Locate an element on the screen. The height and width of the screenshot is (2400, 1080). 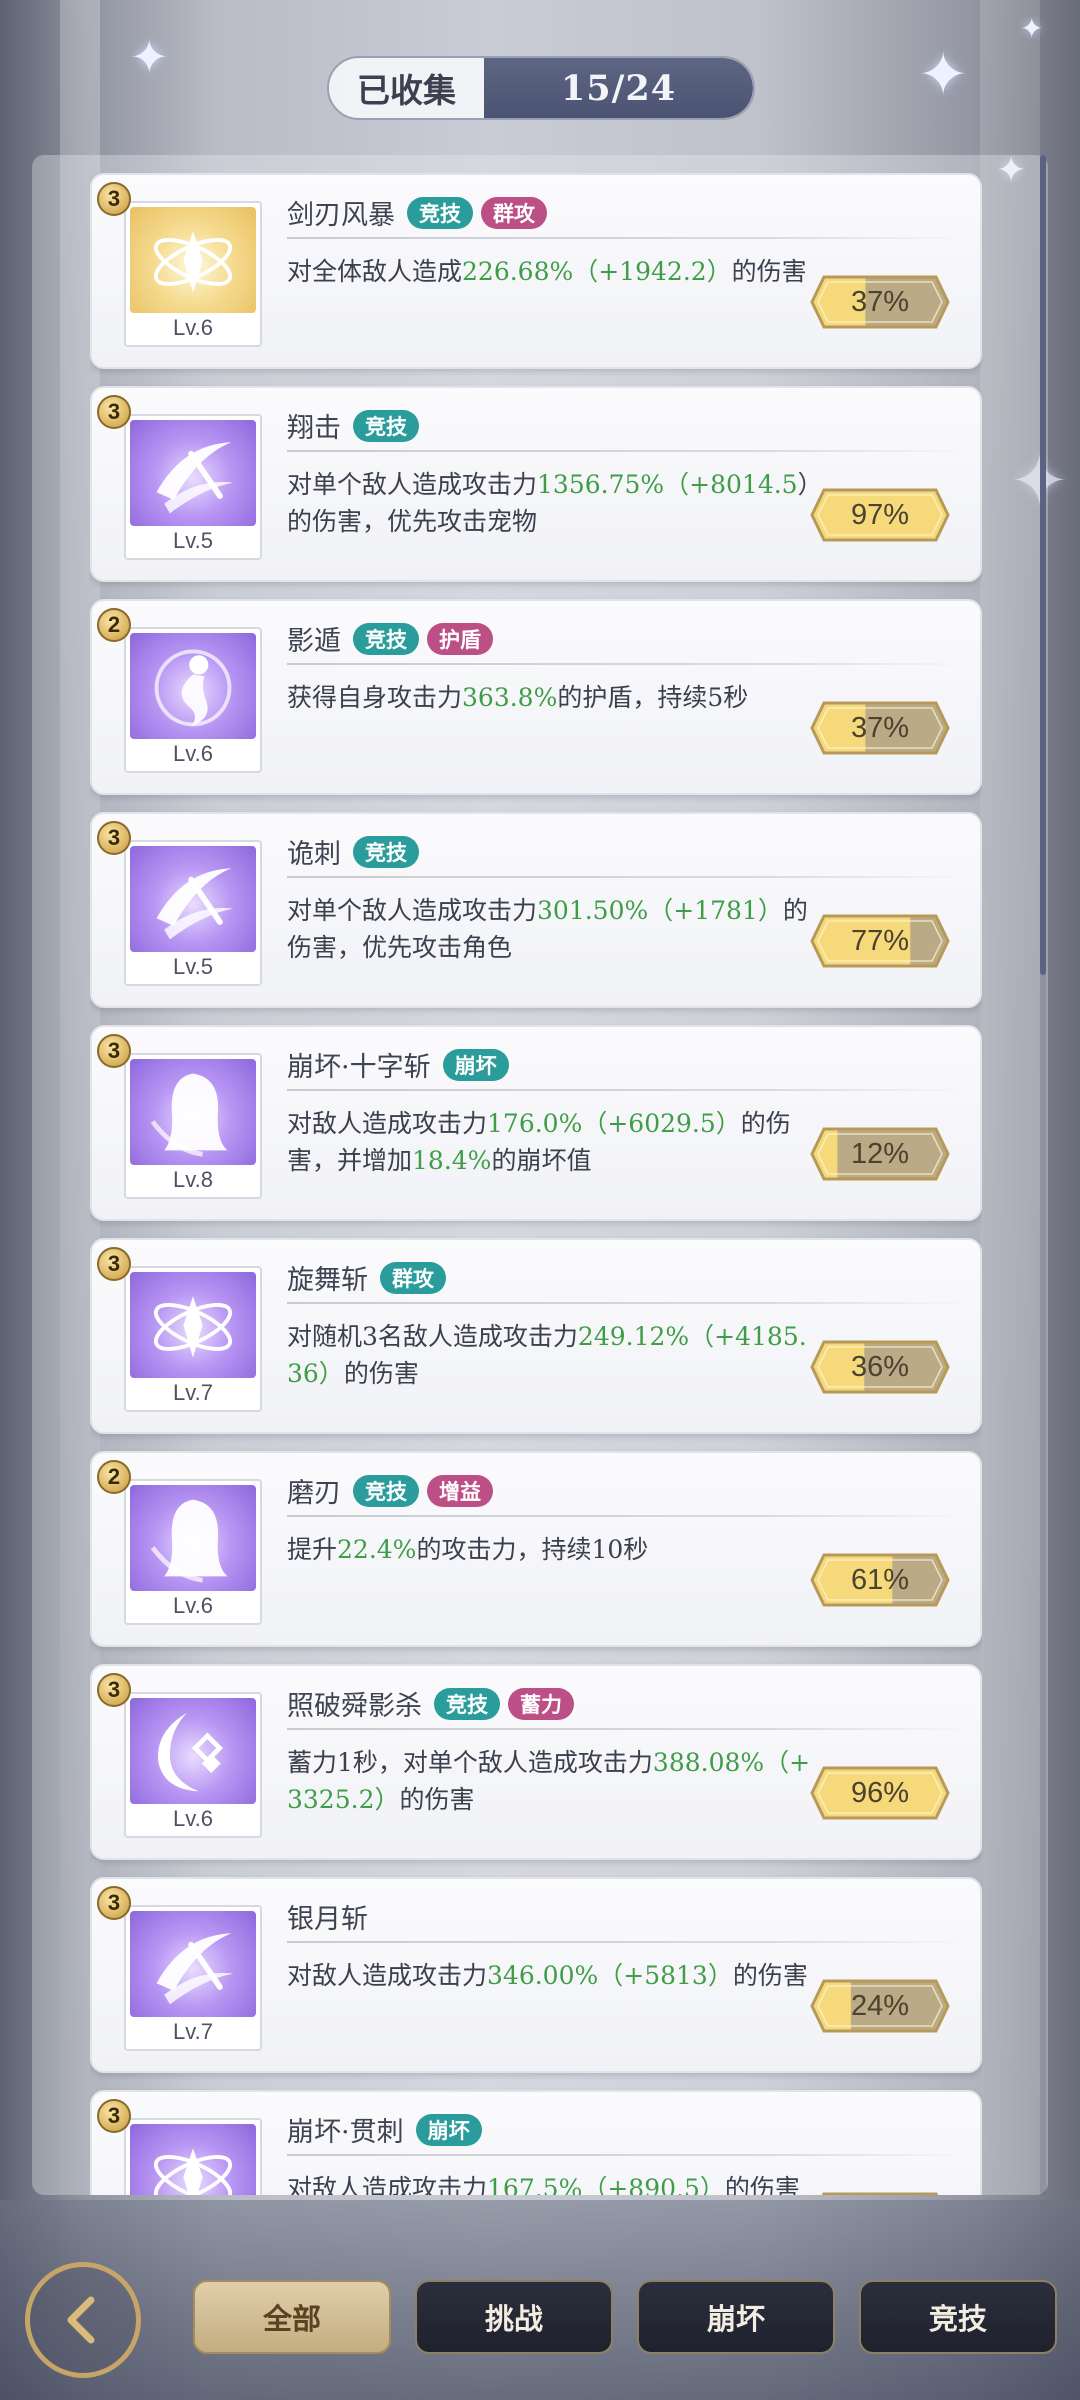
sparkle-icon: ✦ is located at coordinates (1032, 28).